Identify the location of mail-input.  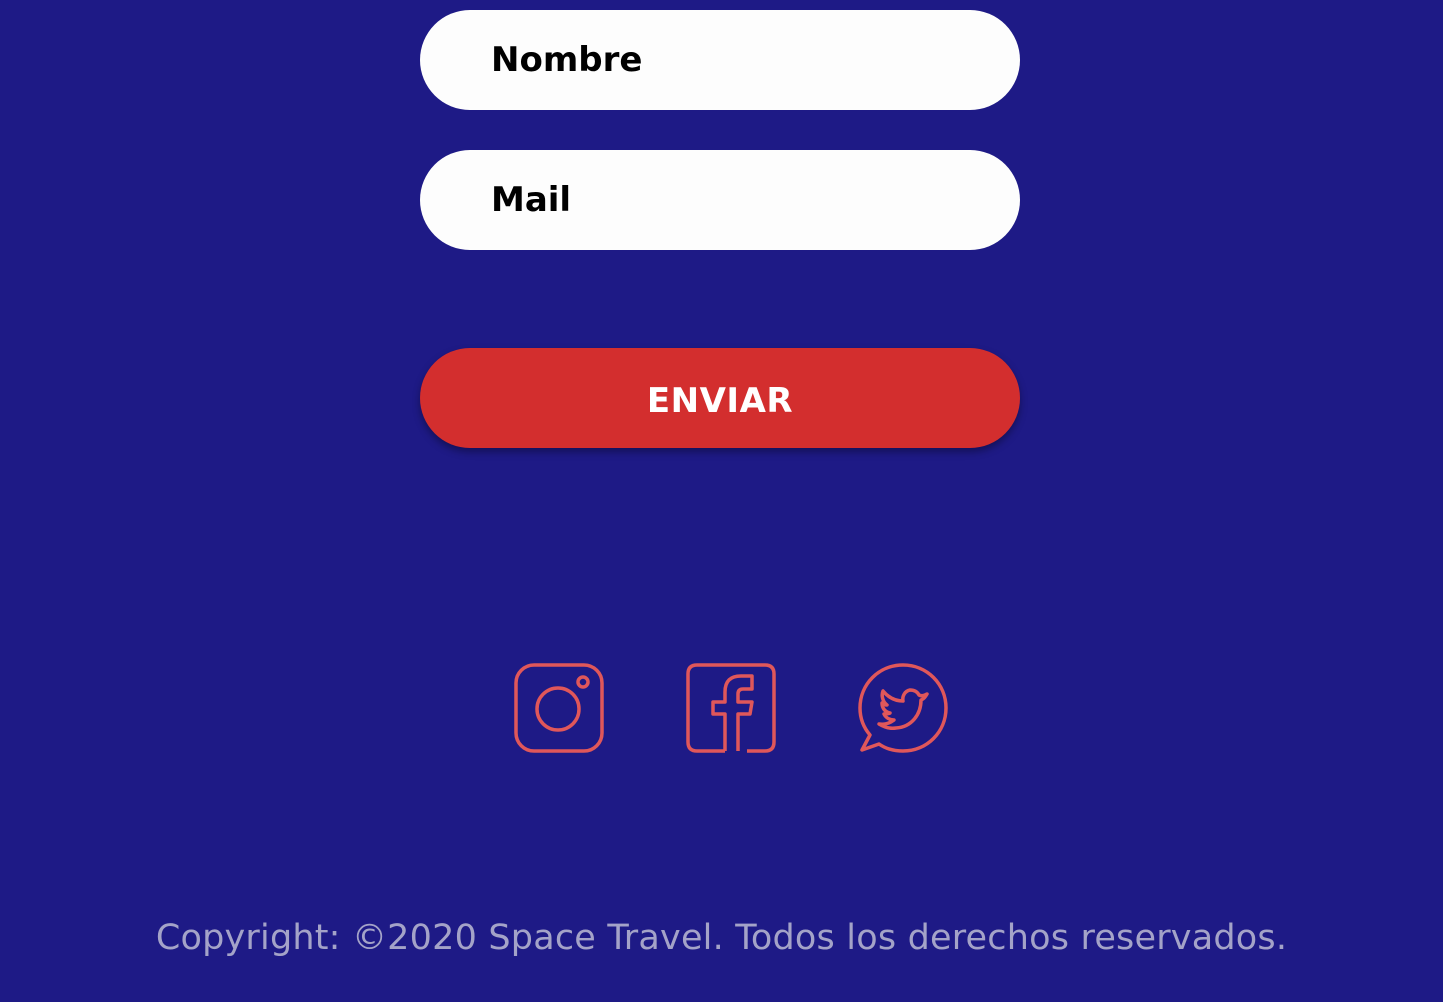
(720, 200).